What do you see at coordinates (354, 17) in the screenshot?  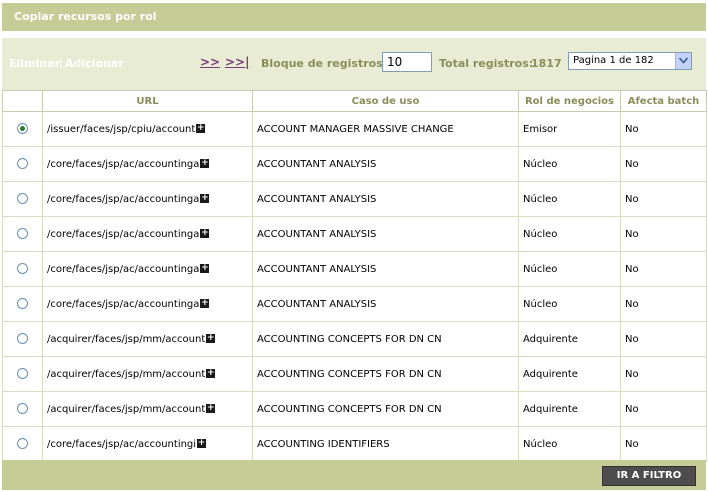 I see `page-title: Copiar recursos por rol` at bounding box center [354, 17].